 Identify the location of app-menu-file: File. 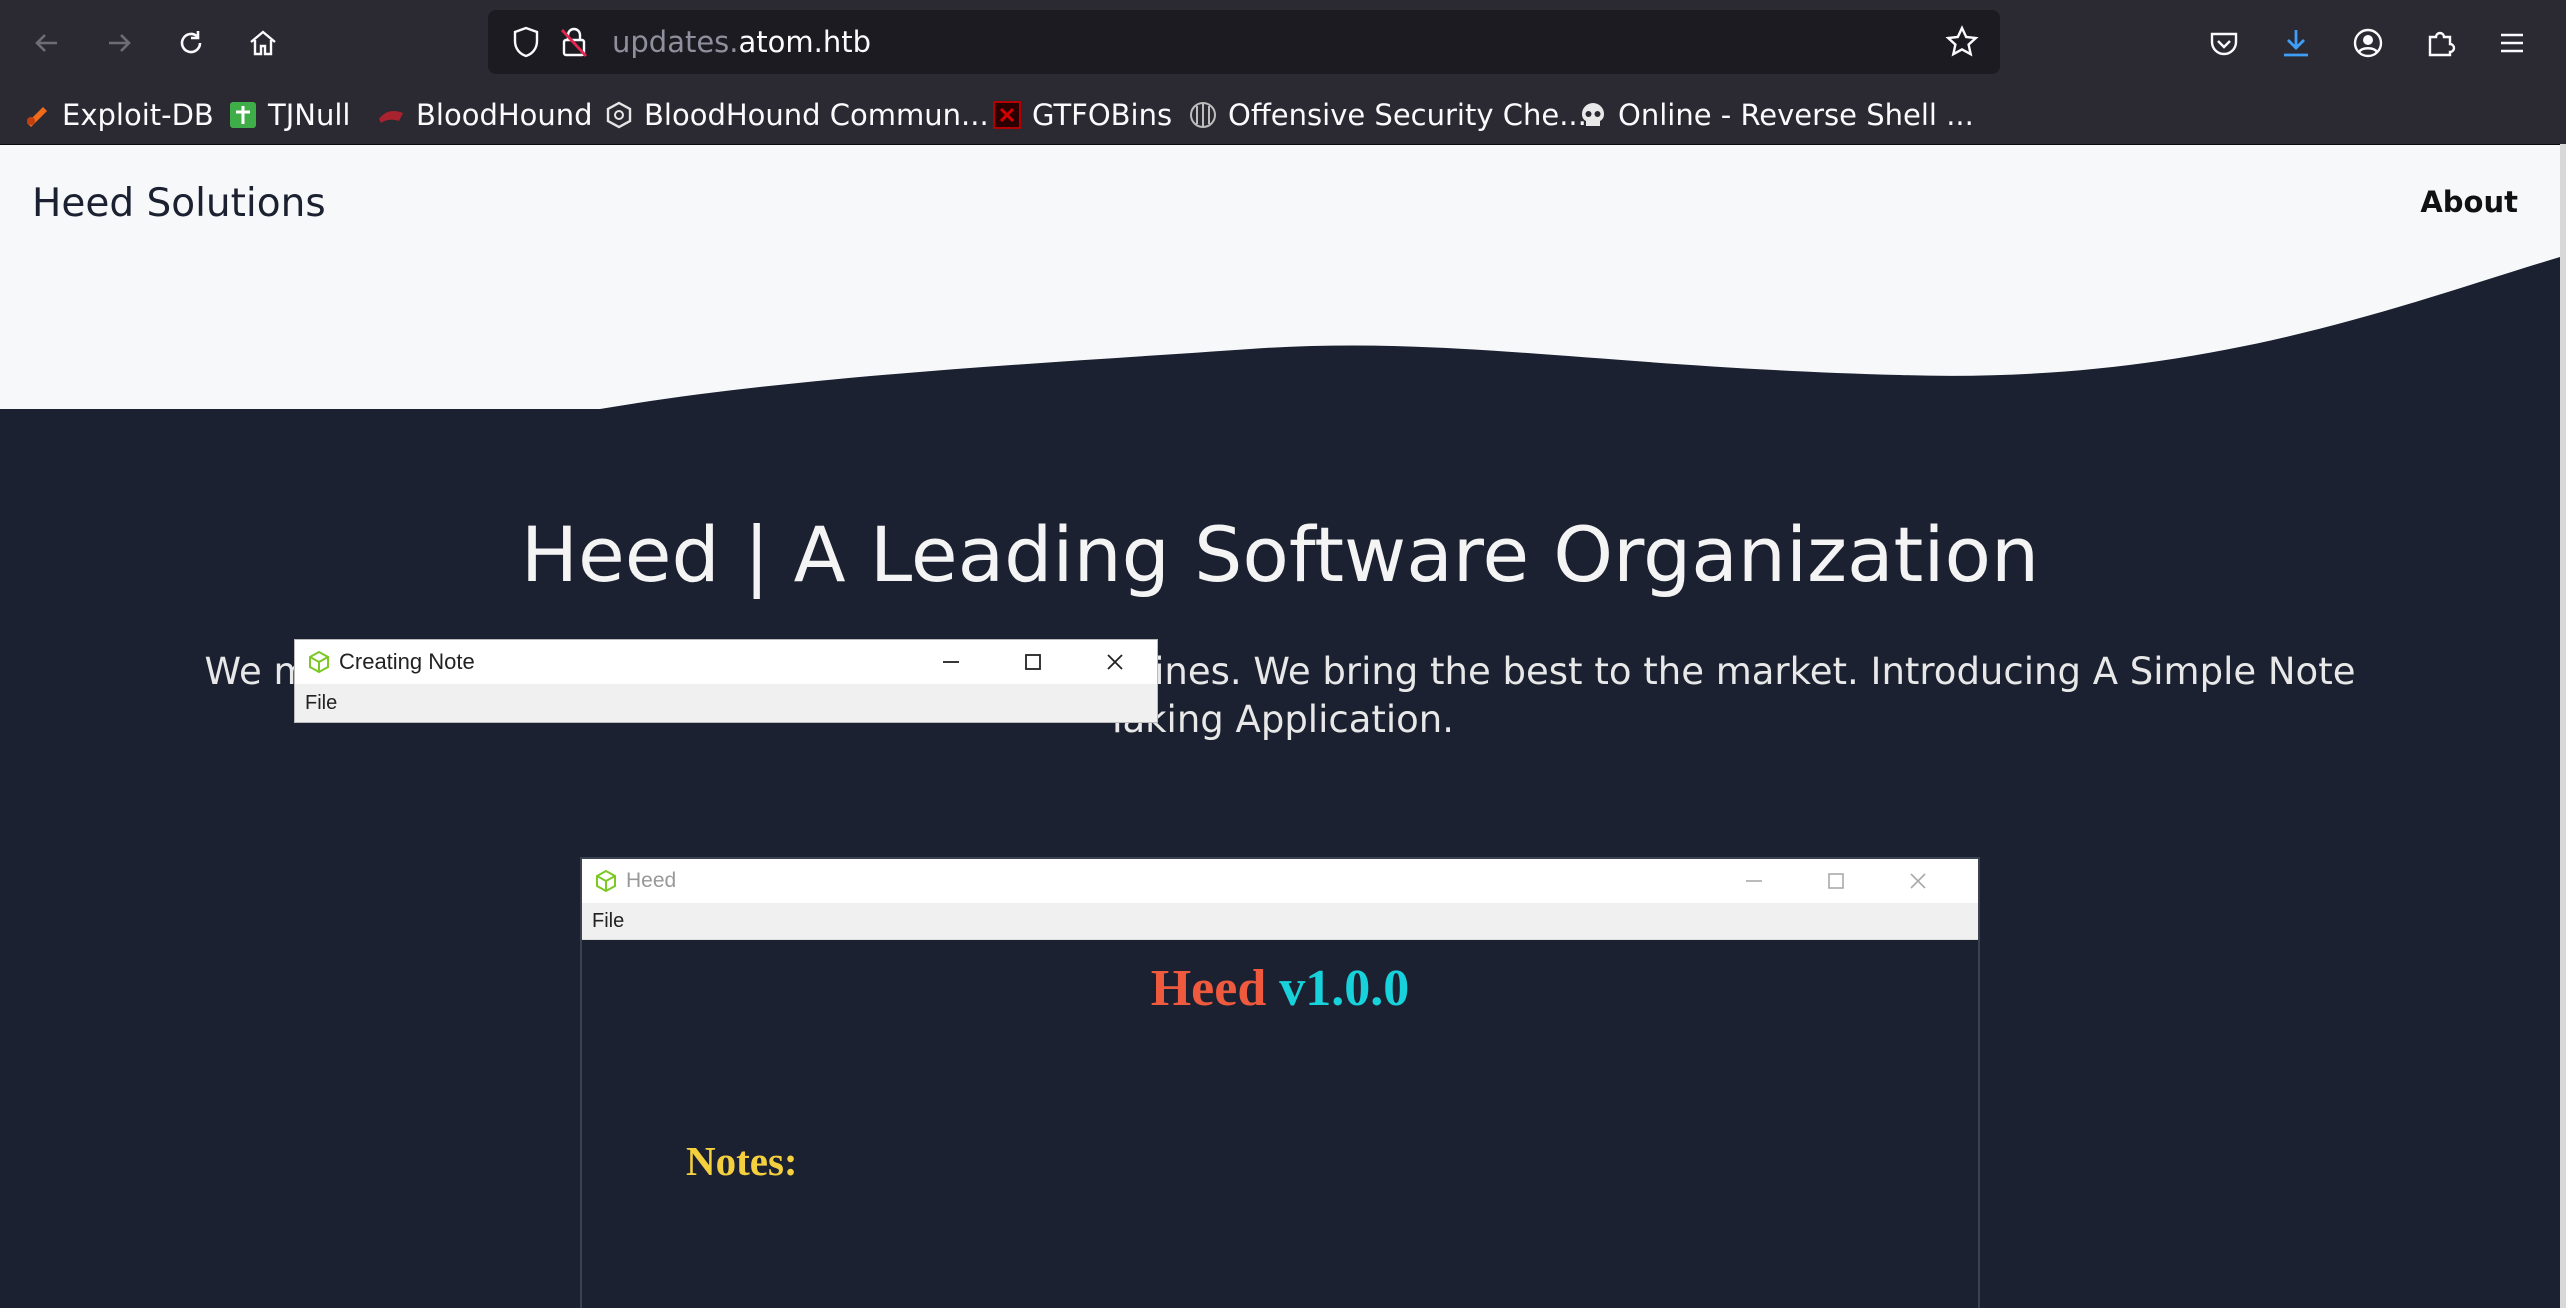
(608, 921).